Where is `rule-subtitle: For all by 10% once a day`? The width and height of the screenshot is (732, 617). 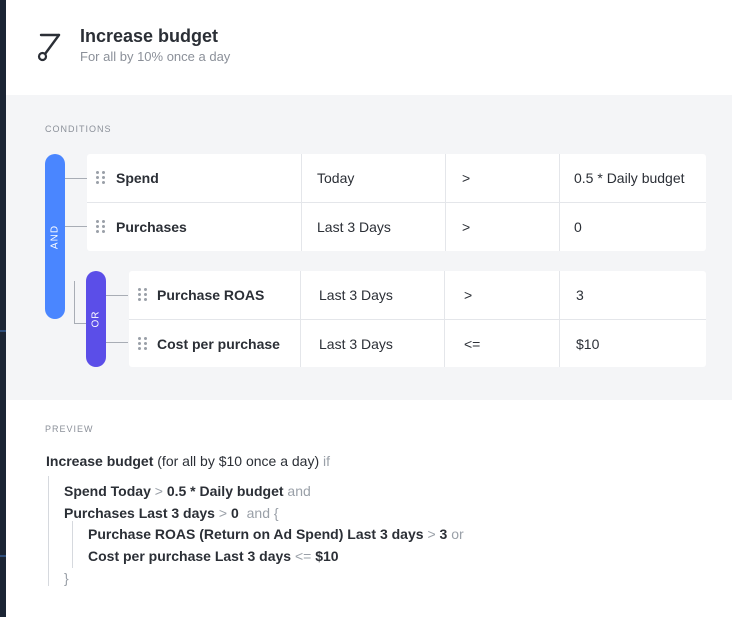 rule-subtitle: For all by 10% once a day is located at coordinates (155, 56).